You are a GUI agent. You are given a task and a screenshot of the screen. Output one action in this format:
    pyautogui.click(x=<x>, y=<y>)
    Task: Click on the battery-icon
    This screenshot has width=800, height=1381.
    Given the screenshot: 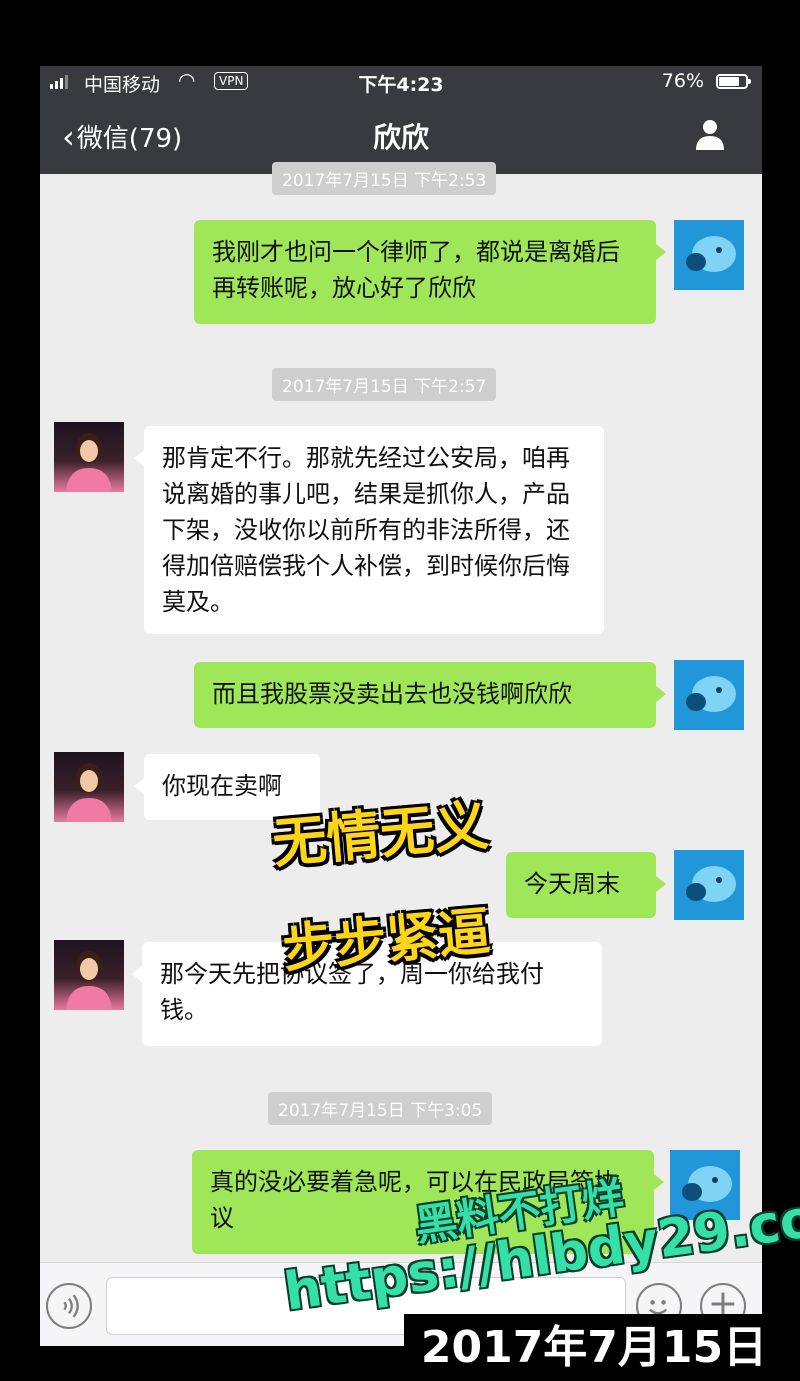 What is the action you would take?
    pyautogui.click(x=733, y=81)
    